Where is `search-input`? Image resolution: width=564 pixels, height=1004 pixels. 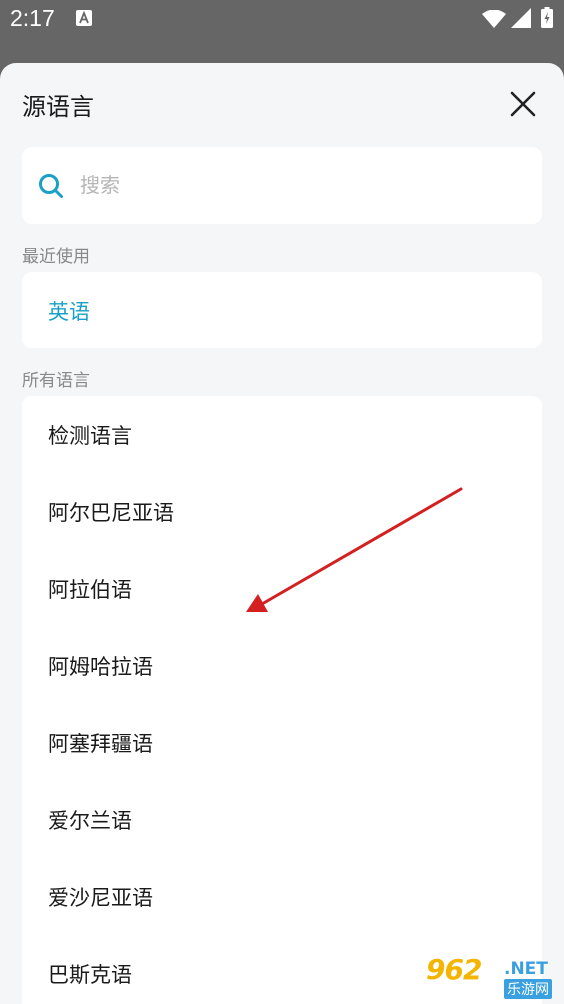 search-input is located at coordinates (300, 185).